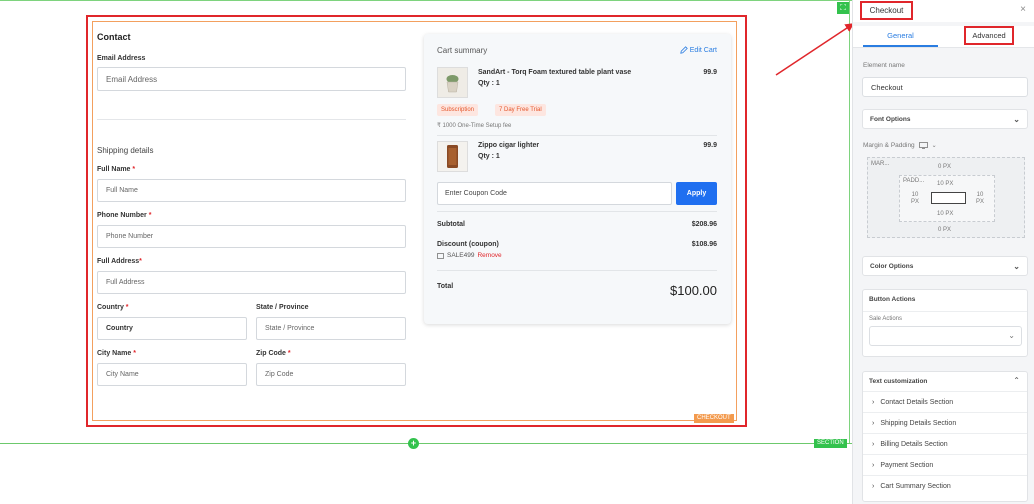 This screenshot has width=1034, height=504. What do you see at coordinates (945, 214) in the screenshot?
I see `padding-bottom-value: 10 PX` at bounding box center [945, 214].